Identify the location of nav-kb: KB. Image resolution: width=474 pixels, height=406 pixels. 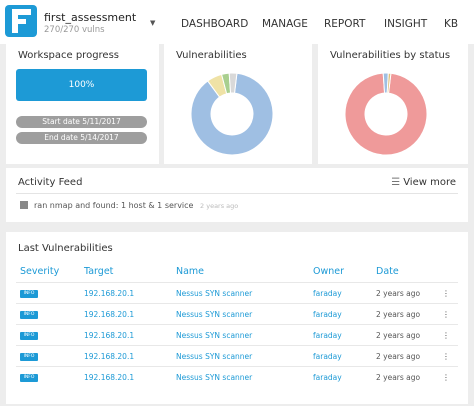
(451, 24).